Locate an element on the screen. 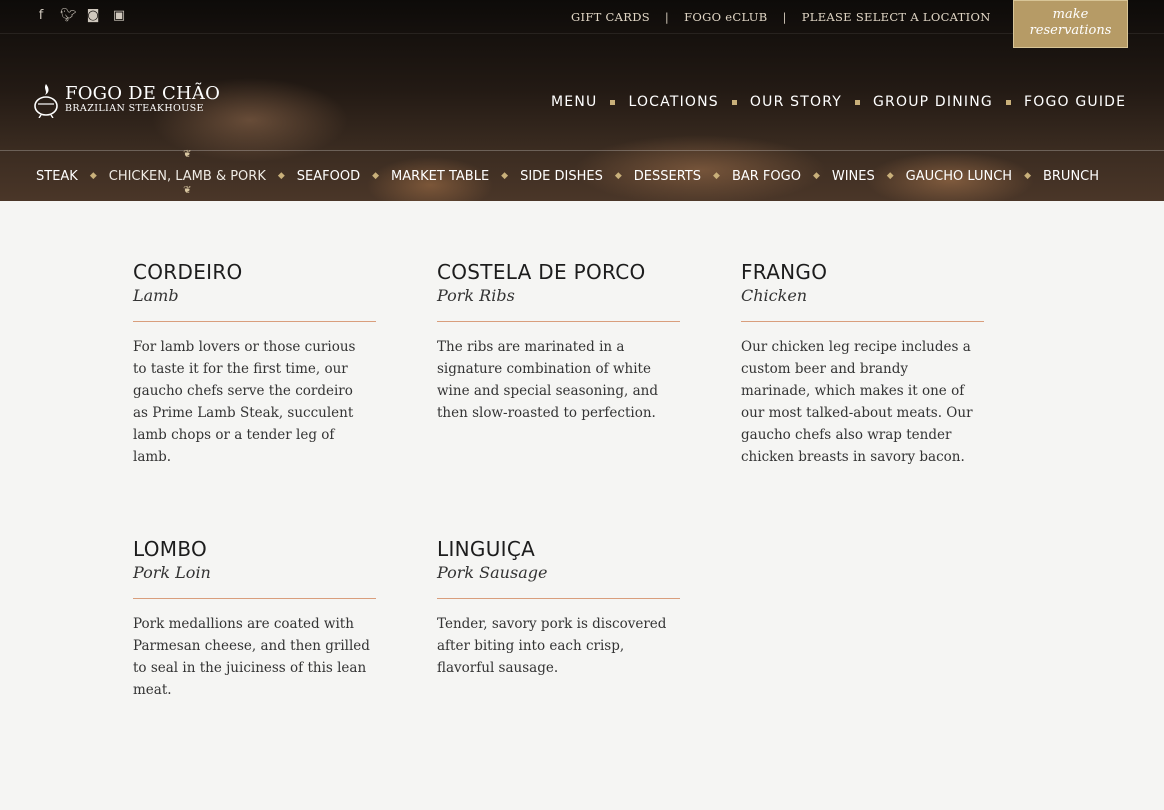 The image size is (1164, 810). tab-gaucho-lunch: GAUCHO LUNCH is located at coordinates (959, 176).